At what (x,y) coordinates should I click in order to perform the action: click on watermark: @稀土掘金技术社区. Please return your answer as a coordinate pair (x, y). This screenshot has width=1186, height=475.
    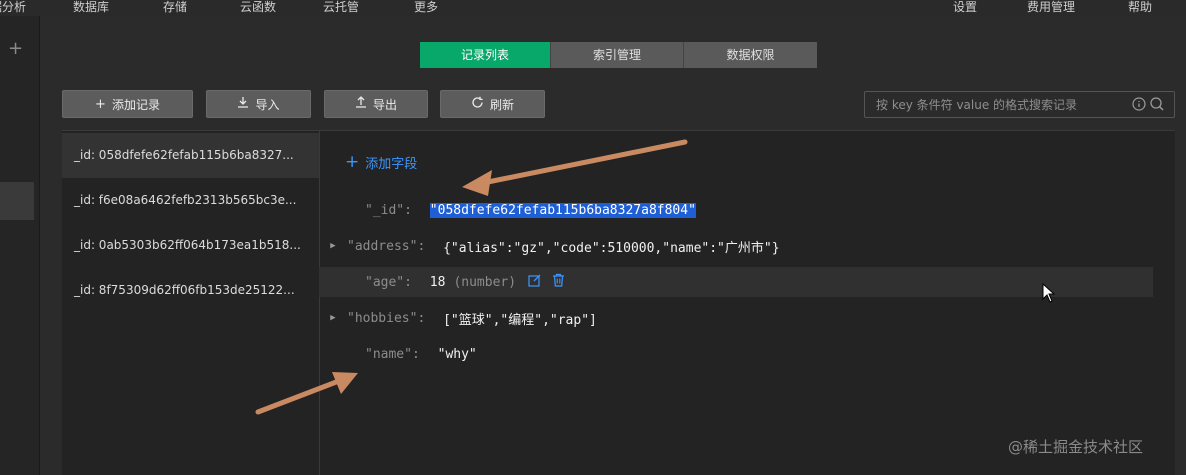
    Looking at the image, I should click on (1076, 447).